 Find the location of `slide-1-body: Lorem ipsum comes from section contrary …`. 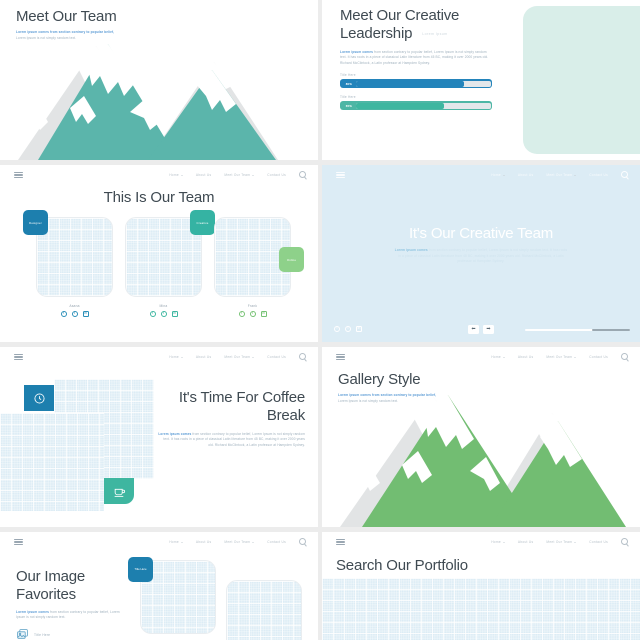

slide-1-body: Lorem ipsum comes from section contrary … is located at coordinates (91, 35).